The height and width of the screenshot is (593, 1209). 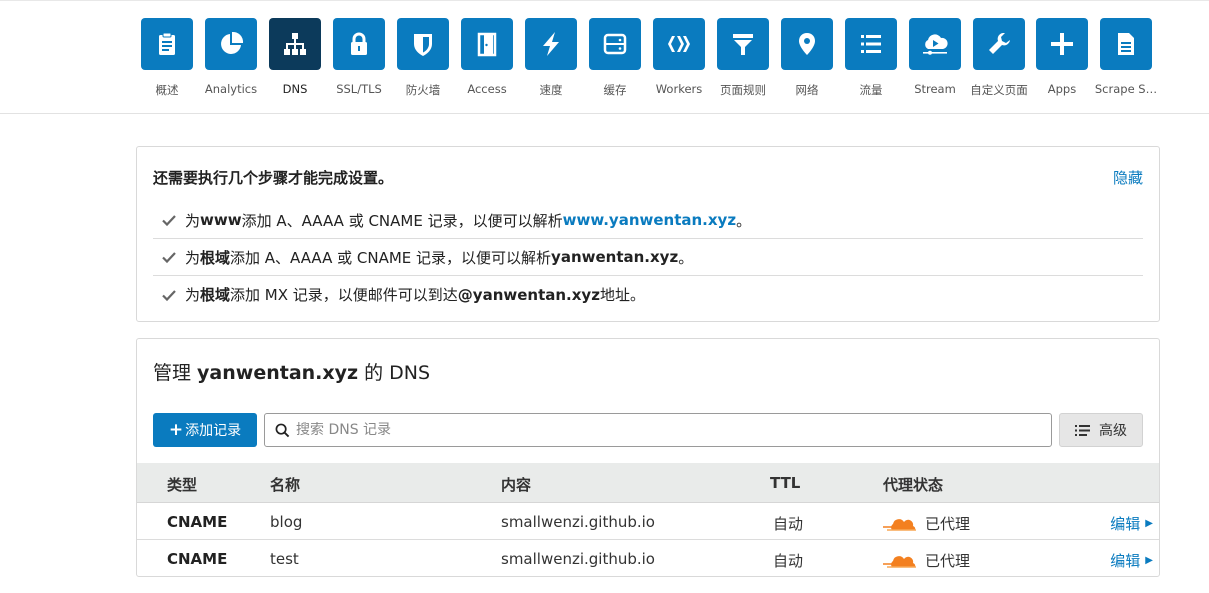 I want to click on column-header-type: 类型, so click(x=182, y=484).